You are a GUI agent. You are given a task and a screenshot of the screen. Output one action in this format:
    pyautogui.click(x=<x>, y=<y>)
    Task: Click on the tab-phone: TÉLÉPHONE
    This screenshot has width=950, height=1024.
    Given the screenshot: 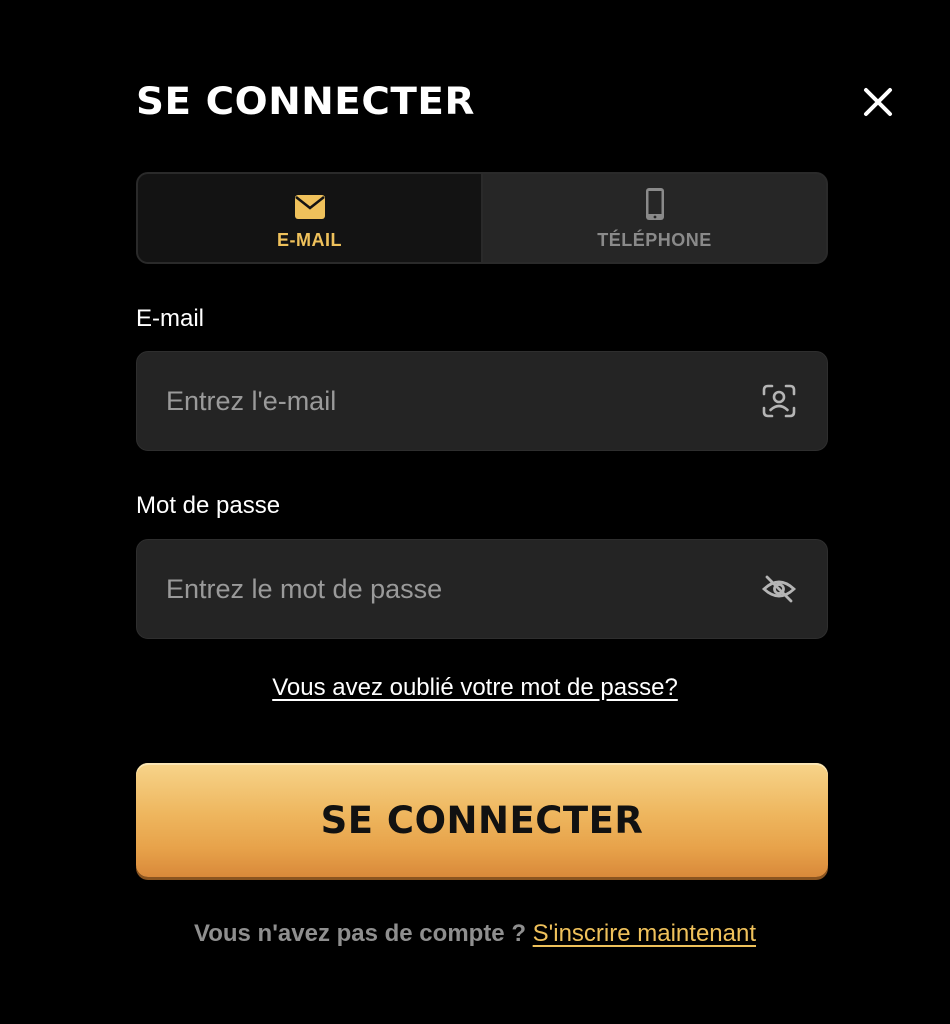 What is the action you would take?
    pyautogui.click(x=654, y=218)
    